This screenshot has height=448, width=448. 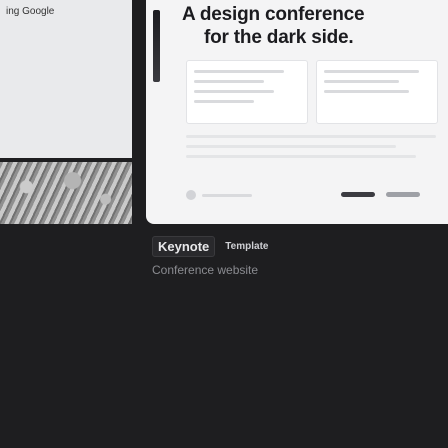 What do you see at coordinates (279, 37) in the screenshot?
I see `thumb-headline-line2: for the dark side.` at bounding box center [279, 37].